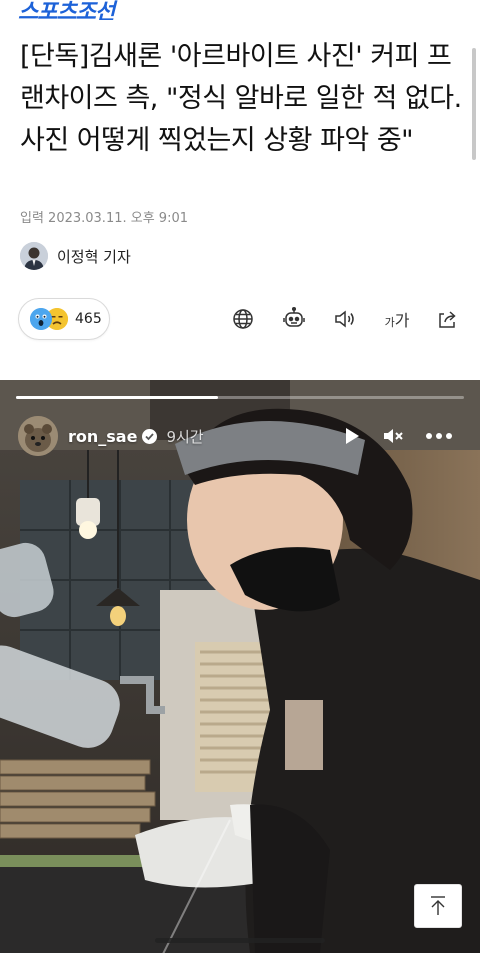  Describe the element at coordinates (185, 436) in the screenshot. I see `story-time: 9시간` at that location.